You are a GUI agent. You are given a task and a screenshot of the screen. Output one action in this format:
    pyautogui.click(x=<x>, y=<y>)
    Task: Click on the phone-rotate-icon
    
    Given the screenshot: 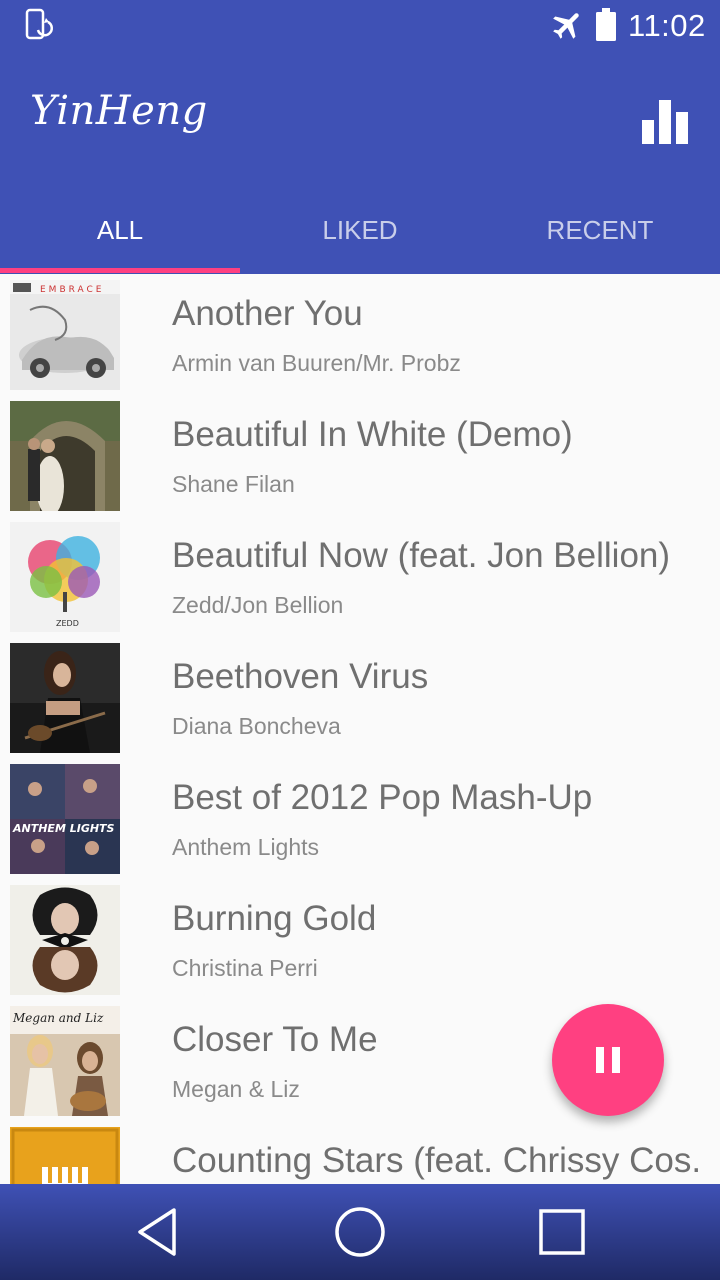 What is the action you would take?
    pyautogui.click(x=39, y=24)
    